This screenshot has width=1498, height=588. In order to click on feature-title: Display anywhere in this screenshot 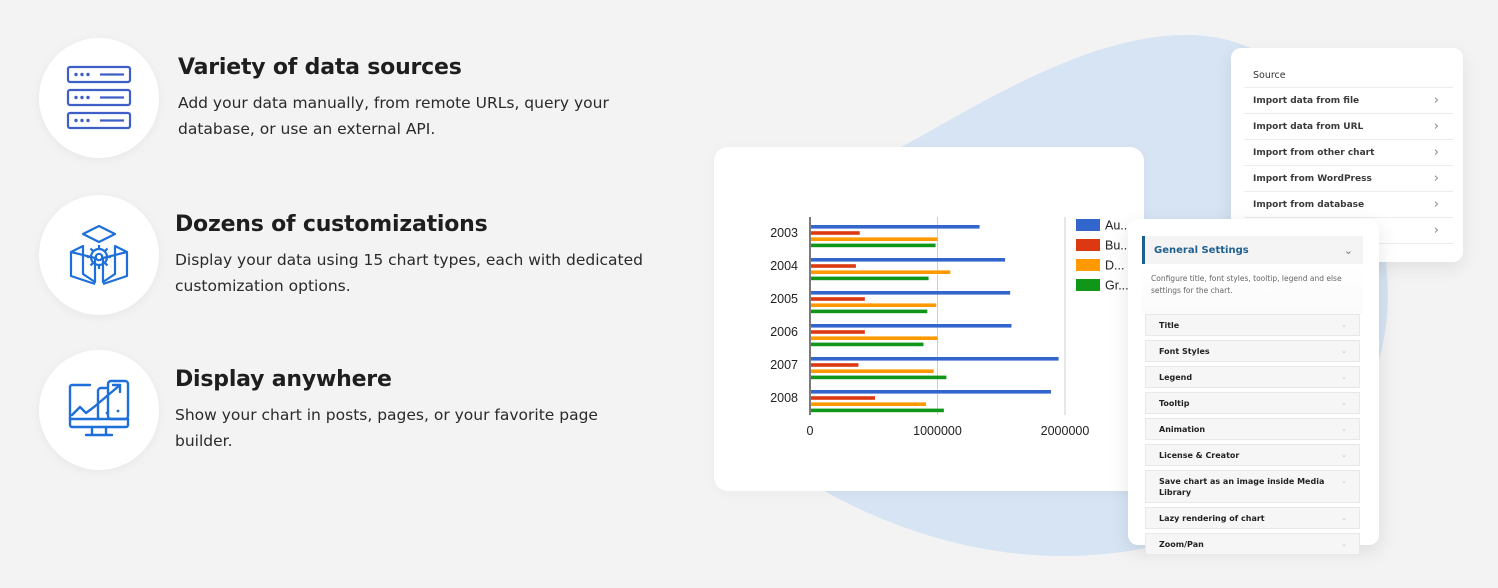, I will do `click(283, 379)`.